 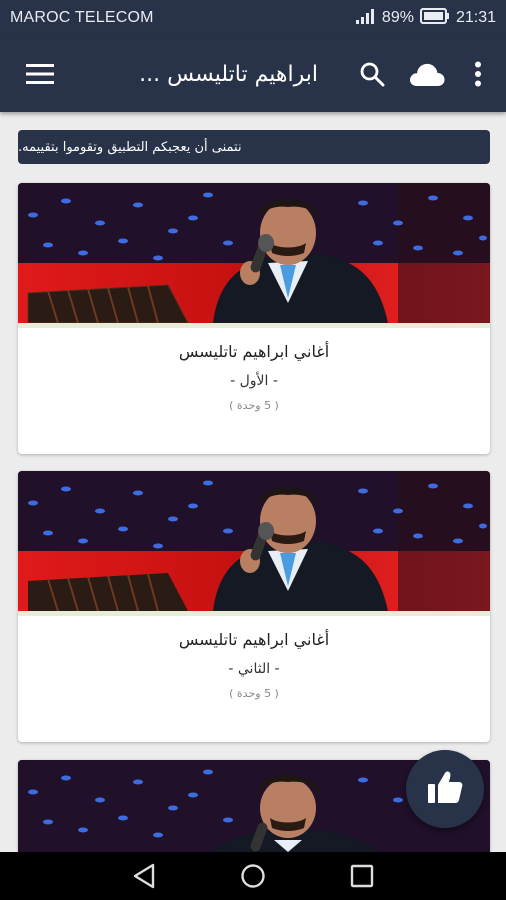 What do you see at coordinates (82, 17) in the screenshot?
I see `carrier-name: MAROC TELECOM` at bounding box center [82, 17].